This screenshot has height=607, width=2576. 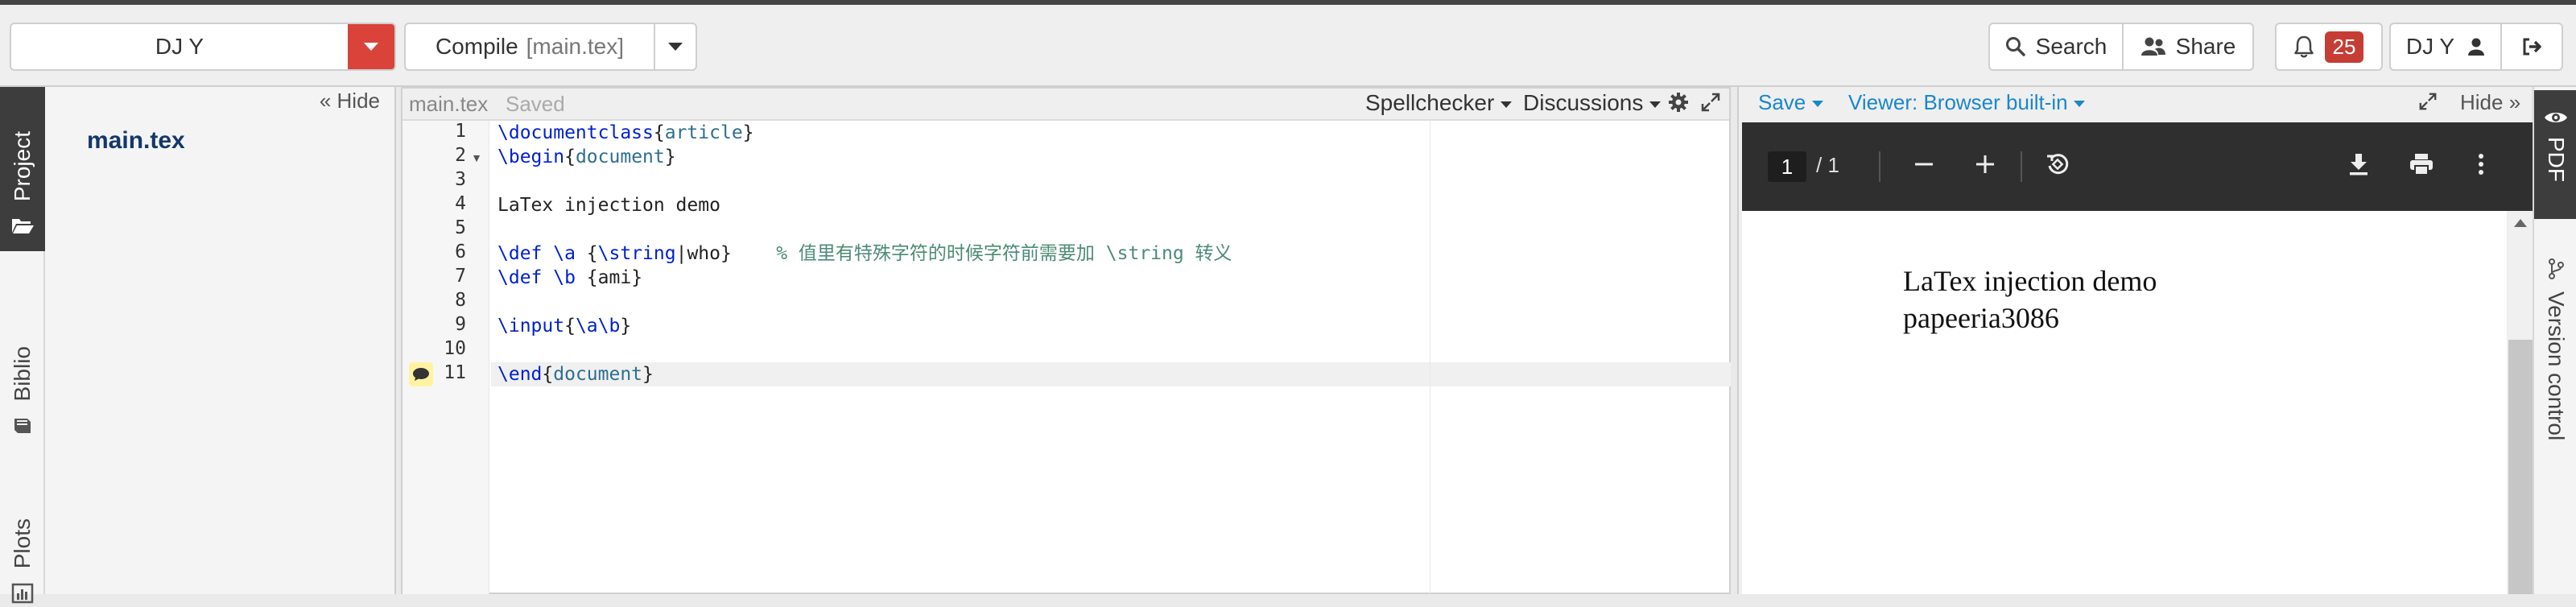 I want to click on line-number: 4, so click(x=460, y=203).